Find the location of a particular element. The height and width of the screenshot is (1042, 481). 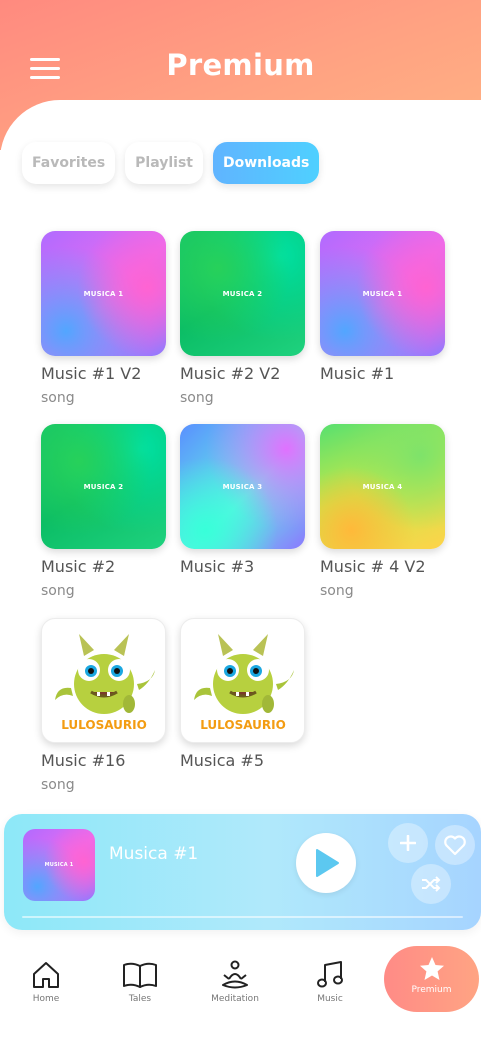

tab-downloads: Downloads is located at coordinates (266, 163).